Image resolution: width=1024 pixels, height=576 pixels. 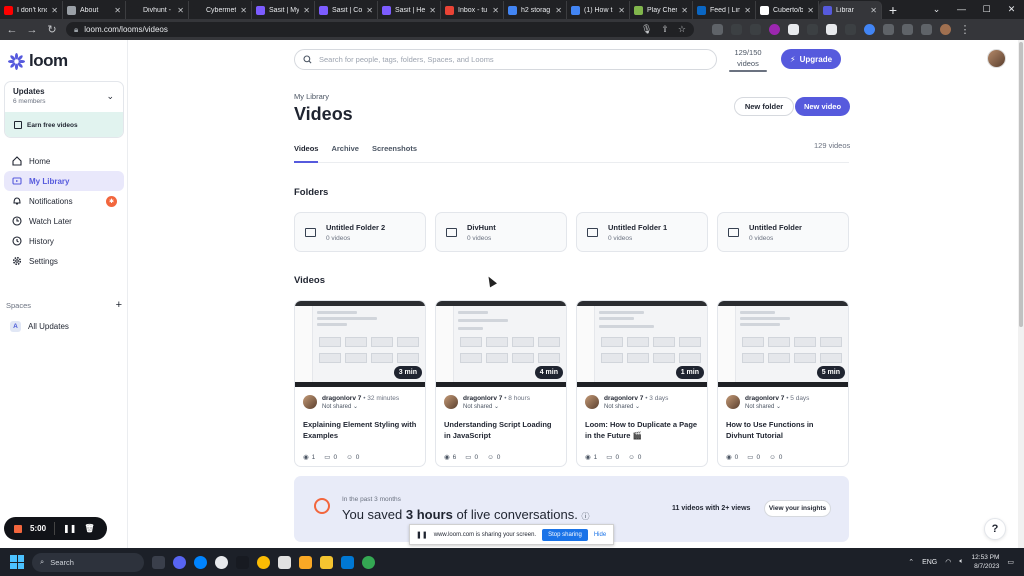 What do you see at coordinates (94, 10) in the screenshot?
I see `browser-tab: About ✕` at bounding box center [94, 10].